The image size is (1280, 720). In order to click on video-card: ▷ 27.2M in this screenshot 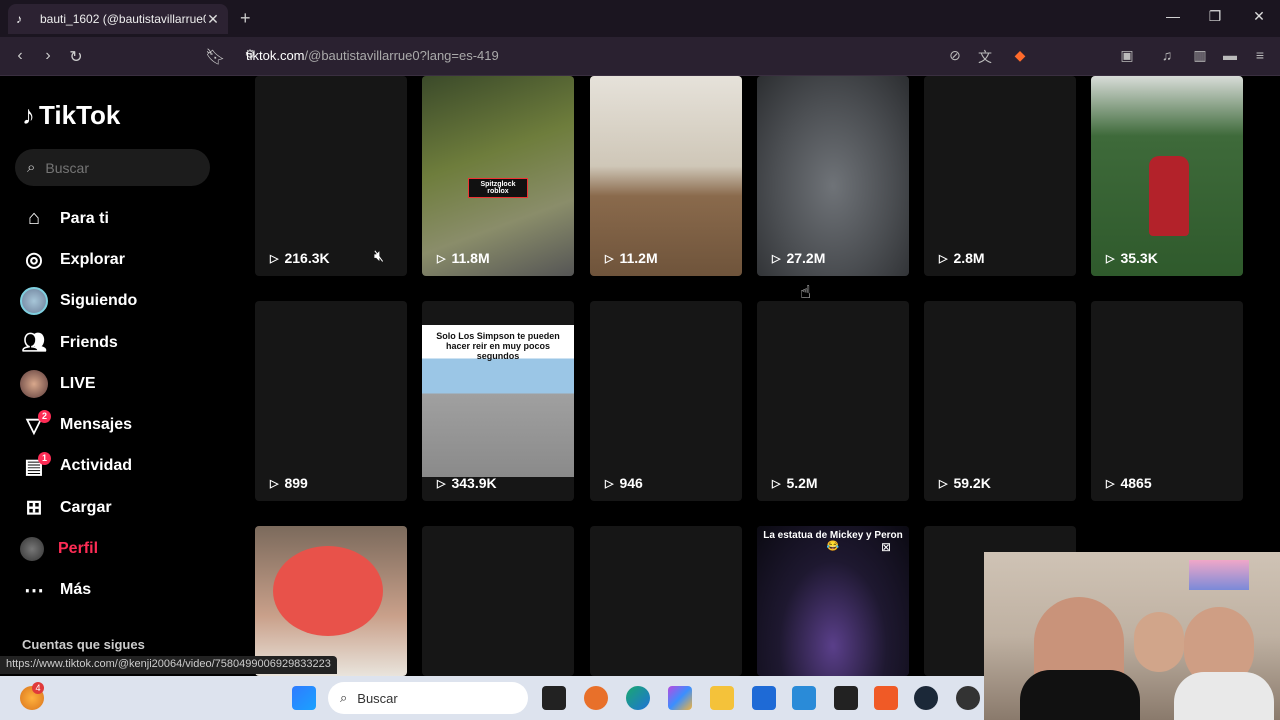, I will do `click(833, 176)`.